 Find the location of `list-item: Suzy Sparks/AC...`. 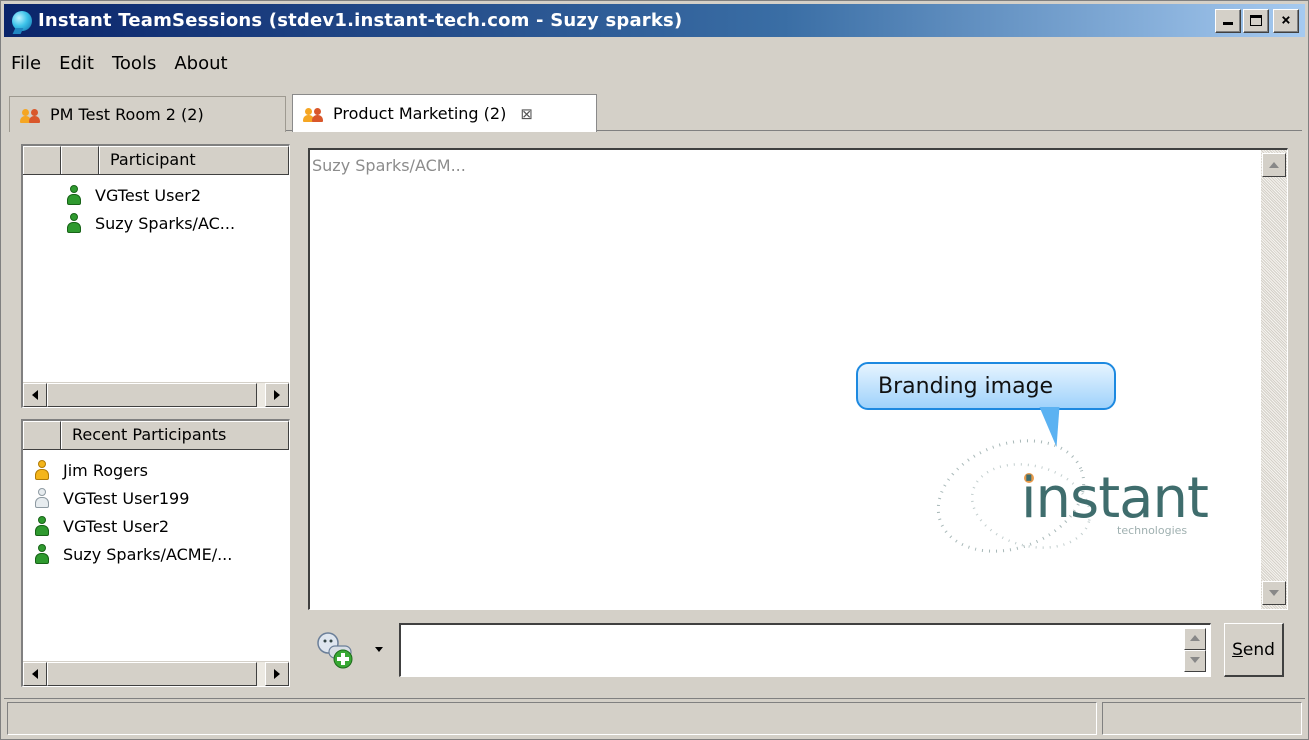

list-item: Suzy Sparks/AC... is located at coordinates (156, 223).